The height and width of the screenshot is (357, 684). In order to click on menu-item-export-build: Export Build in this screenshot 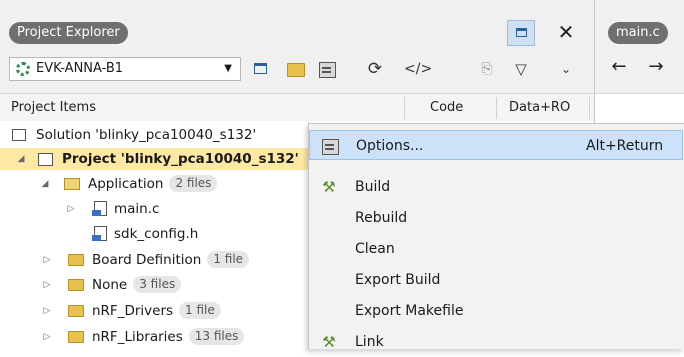, I will do `click(496, 280)`.